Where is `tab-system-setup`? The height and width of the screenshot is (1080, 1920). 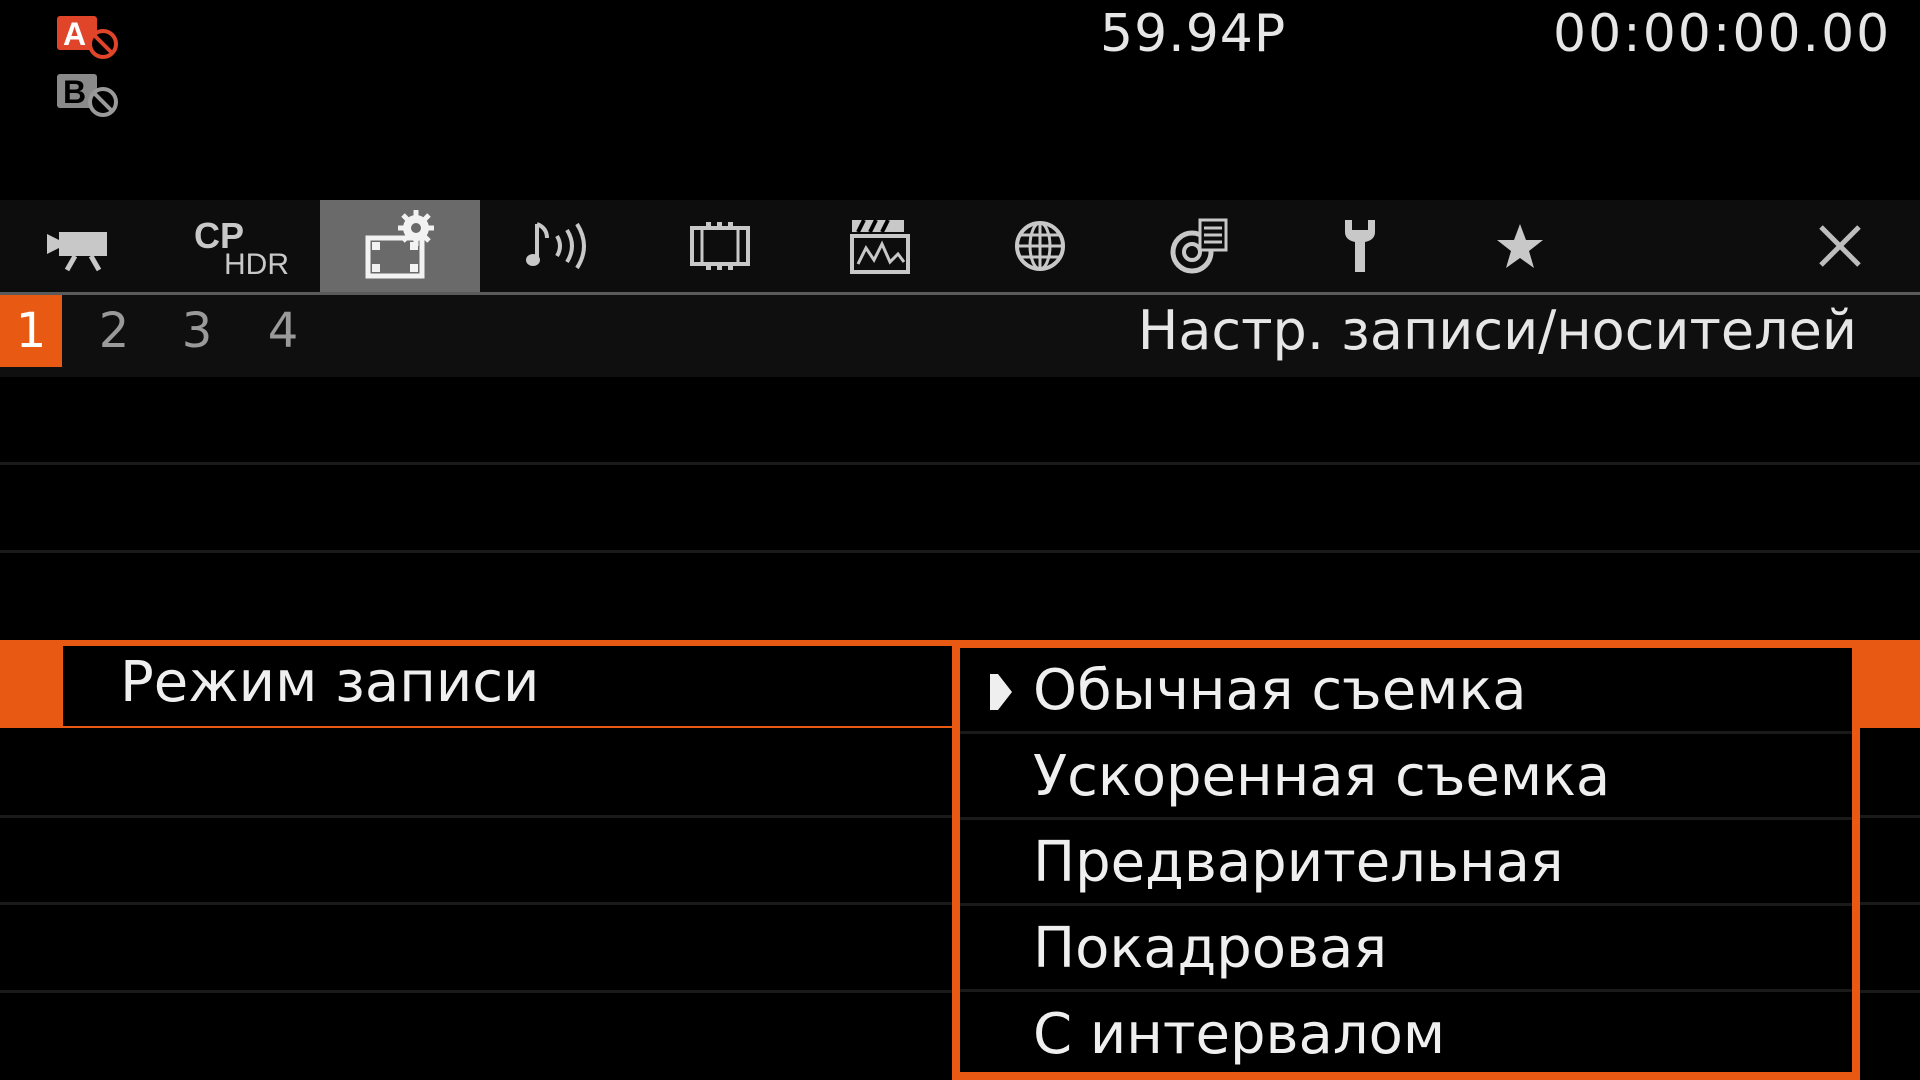 tab-system-setup is located at coordinates (1360, 246).